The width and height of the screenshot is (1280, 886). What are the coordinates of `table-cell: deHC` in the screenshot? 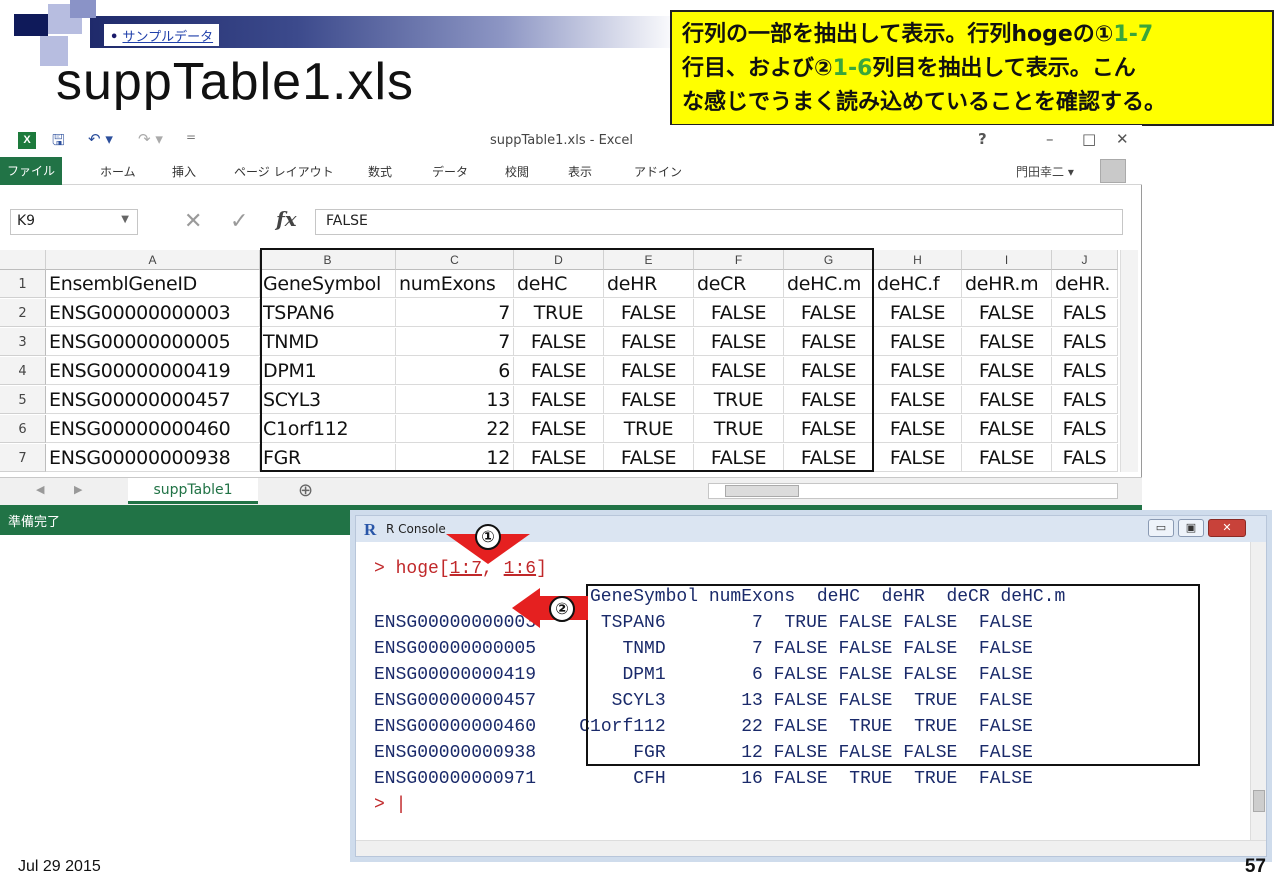 It's located at (559, 284).